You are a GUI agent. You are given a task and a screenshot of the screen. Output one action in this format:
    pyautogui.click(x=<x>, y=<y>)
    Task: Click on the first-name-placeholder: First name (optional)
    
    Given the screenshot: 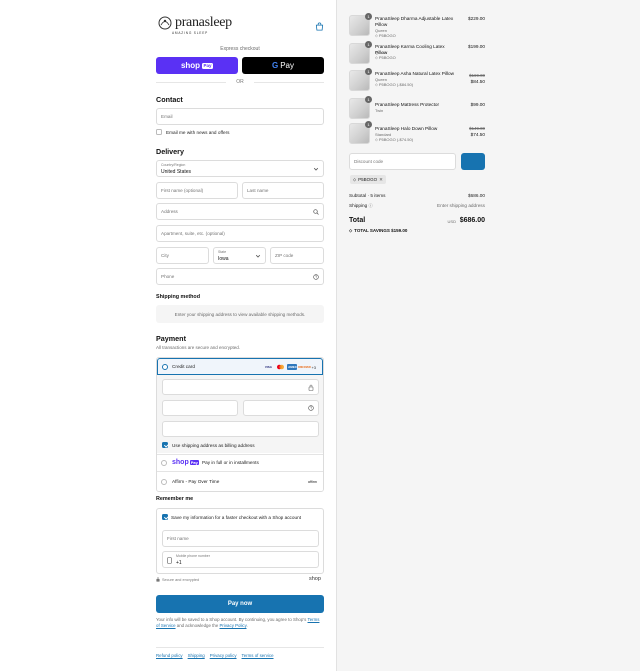 What is the action you would take?
    pyautogui.click(x=182, y=190)
    